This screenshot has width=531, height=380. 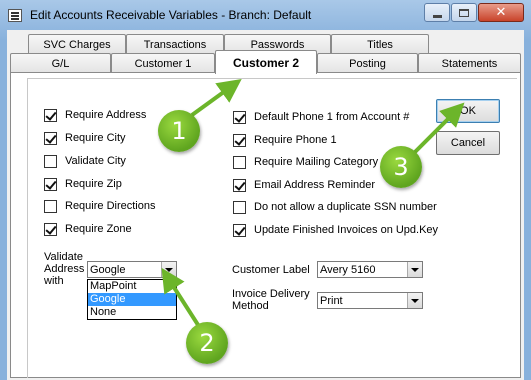 I want to click on callout-badge-3: 3, so click(x=401, y=167).